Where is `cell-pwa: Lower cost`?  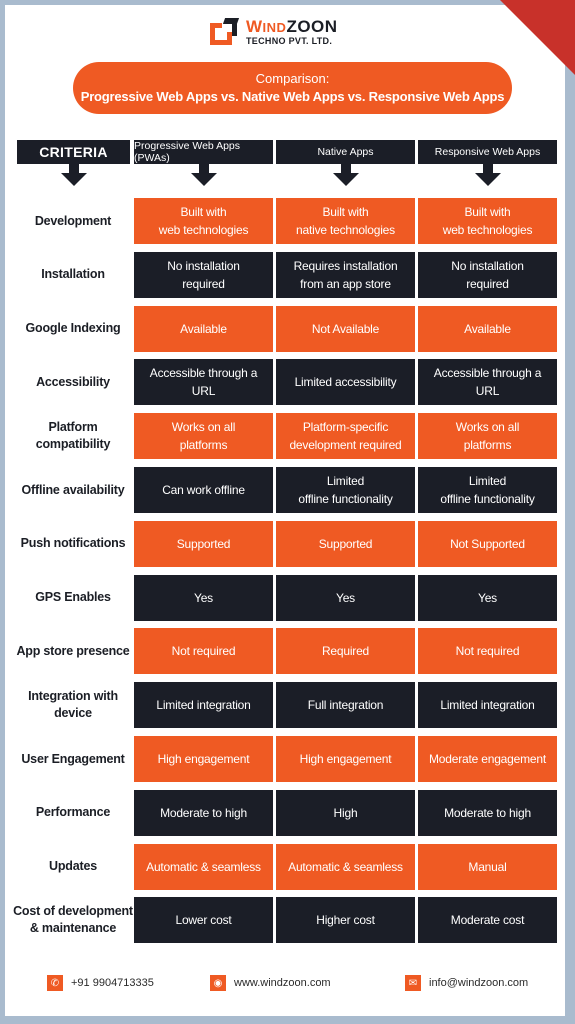 cell-pwa: Lower cost is located at coordinates (203, 920).